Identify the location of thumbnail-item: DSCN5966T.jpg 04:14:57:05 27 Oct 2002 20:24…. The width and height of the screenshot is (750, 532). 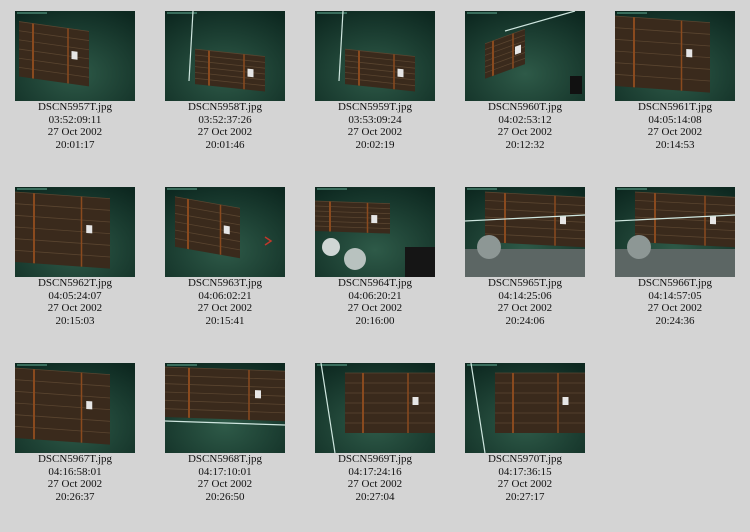
(675, 251).